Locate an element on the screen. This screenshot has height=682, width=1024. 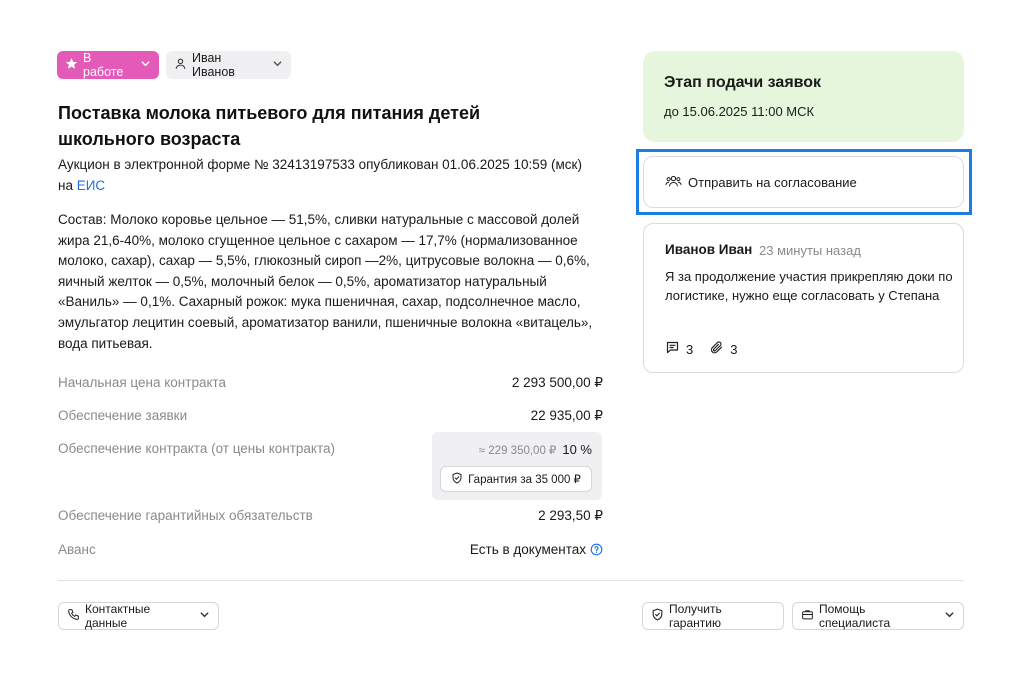
param-label: Обеспечение гарантийных обязательств is located at coordinates (185, 515).